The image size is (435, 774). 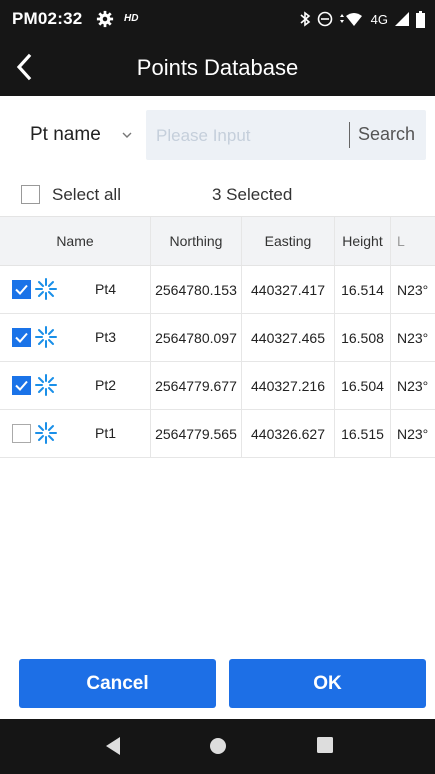 I want to click on name-cell: Pt2, so click(x=75, y=385).